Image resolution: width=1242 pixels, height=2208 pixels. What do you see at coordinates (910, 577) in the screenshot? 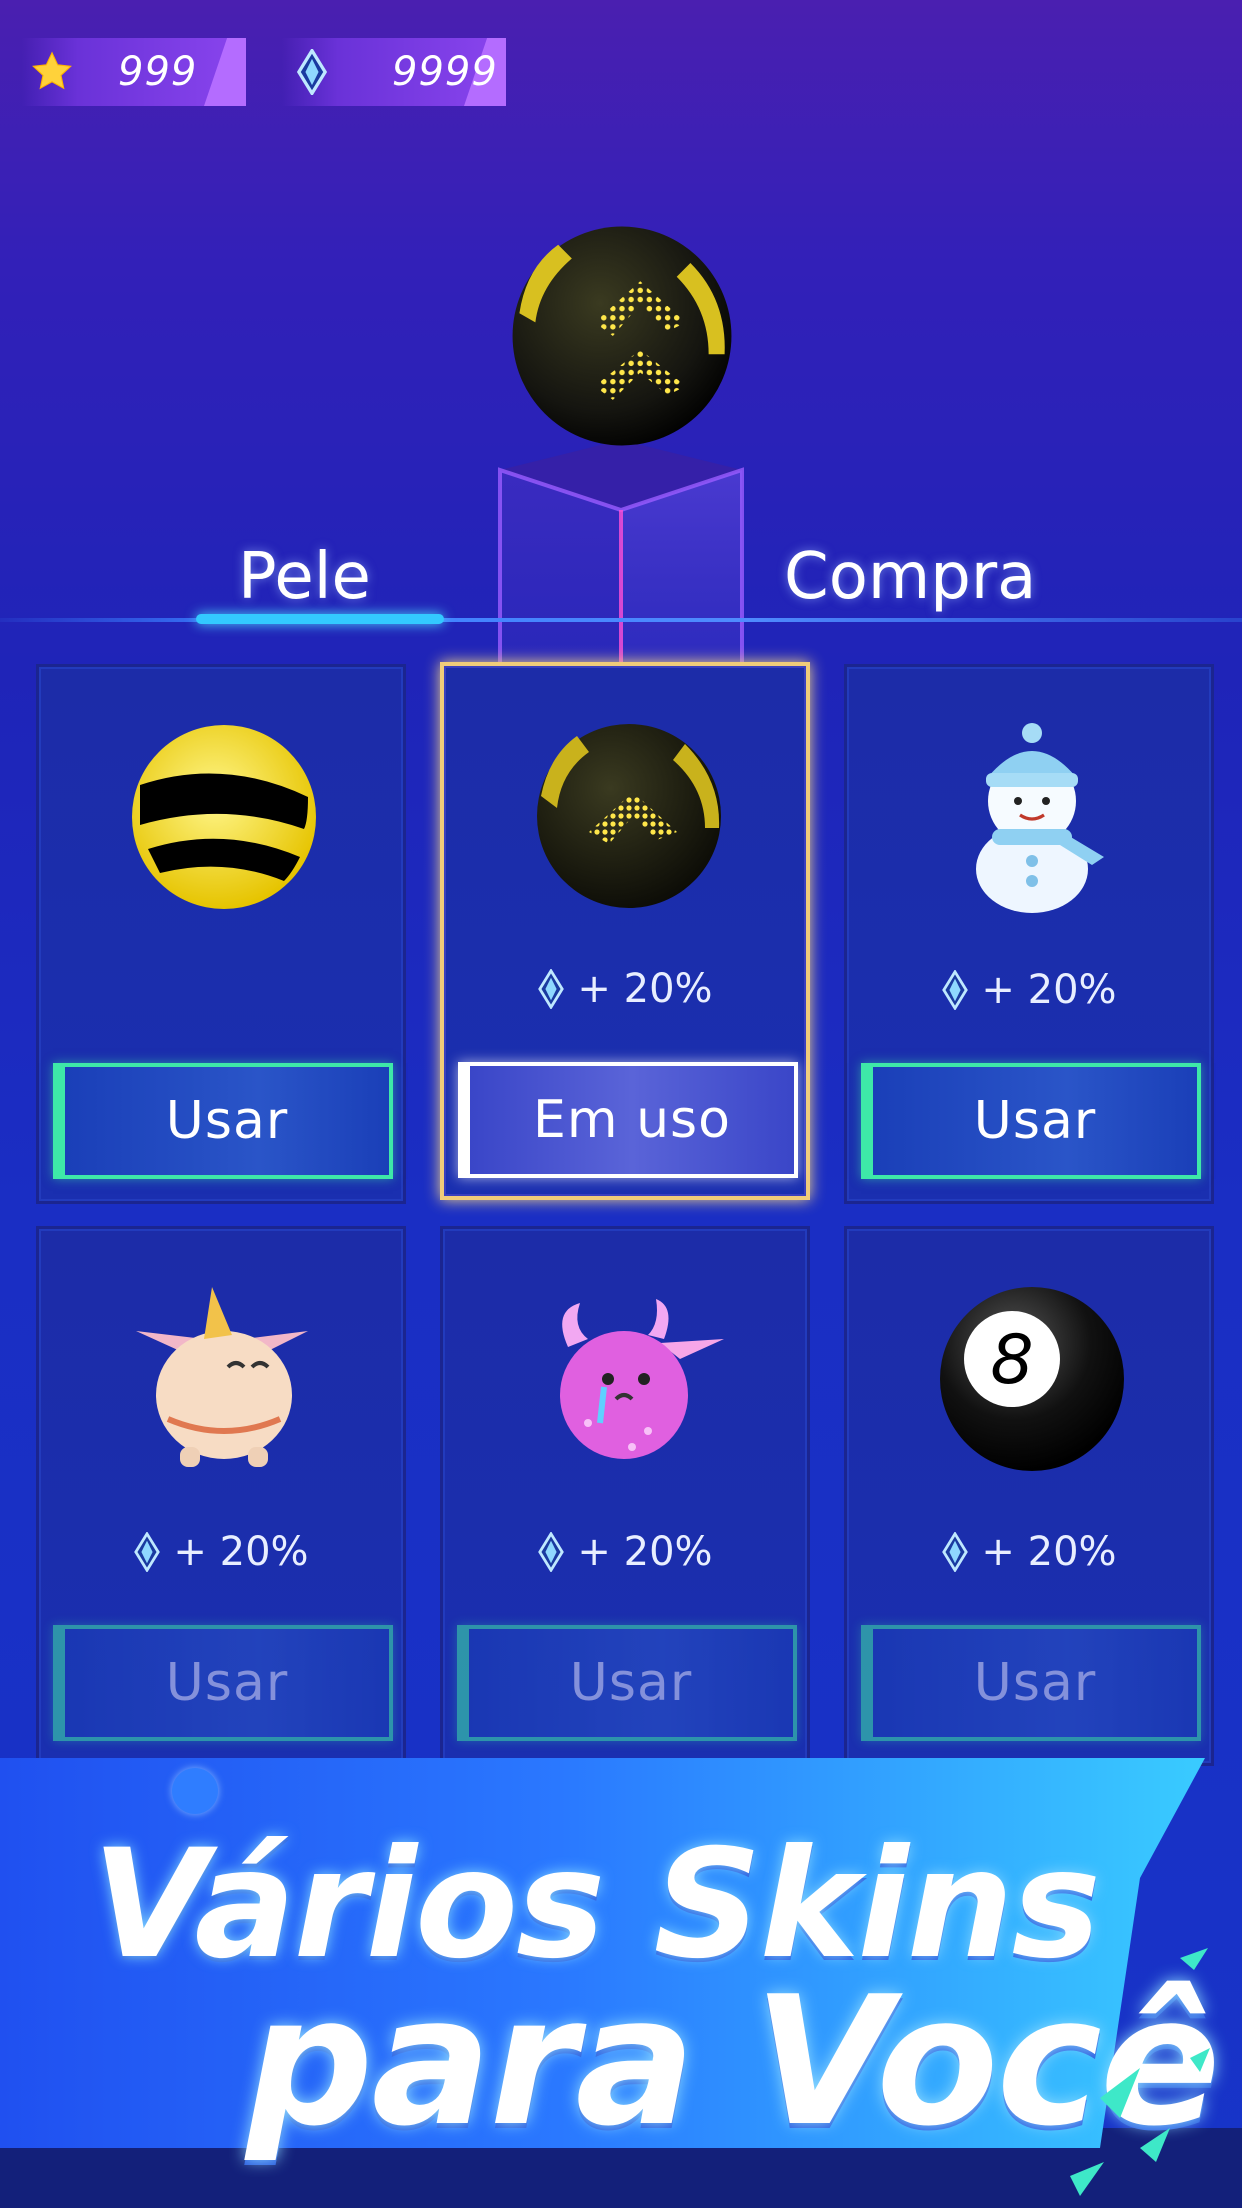
I see `tab-compra: Compra` at bounding box center [910, 577].